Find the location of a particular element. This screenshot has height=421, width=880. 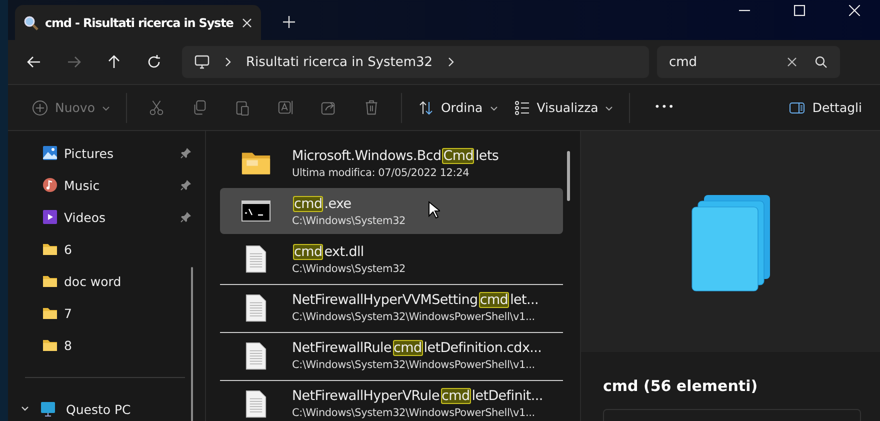

file-row: cmd.exe C:\Windows\System32 is located at coordinates (391, 211).